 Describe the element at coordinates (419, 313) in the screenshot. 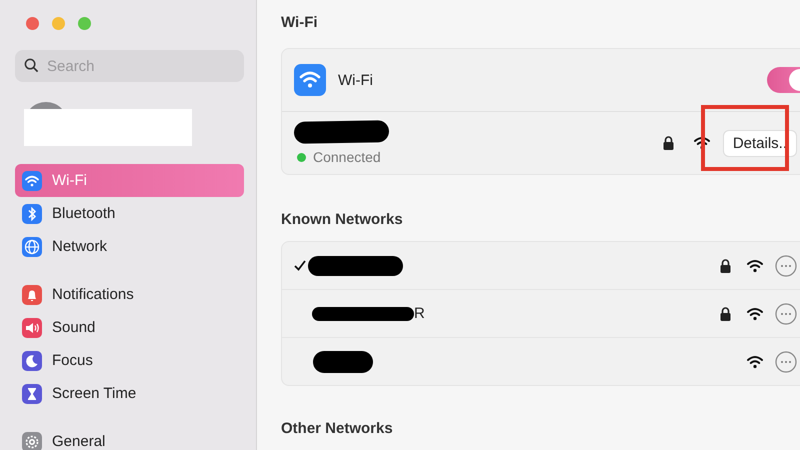

I see `network-name: R` at that location.